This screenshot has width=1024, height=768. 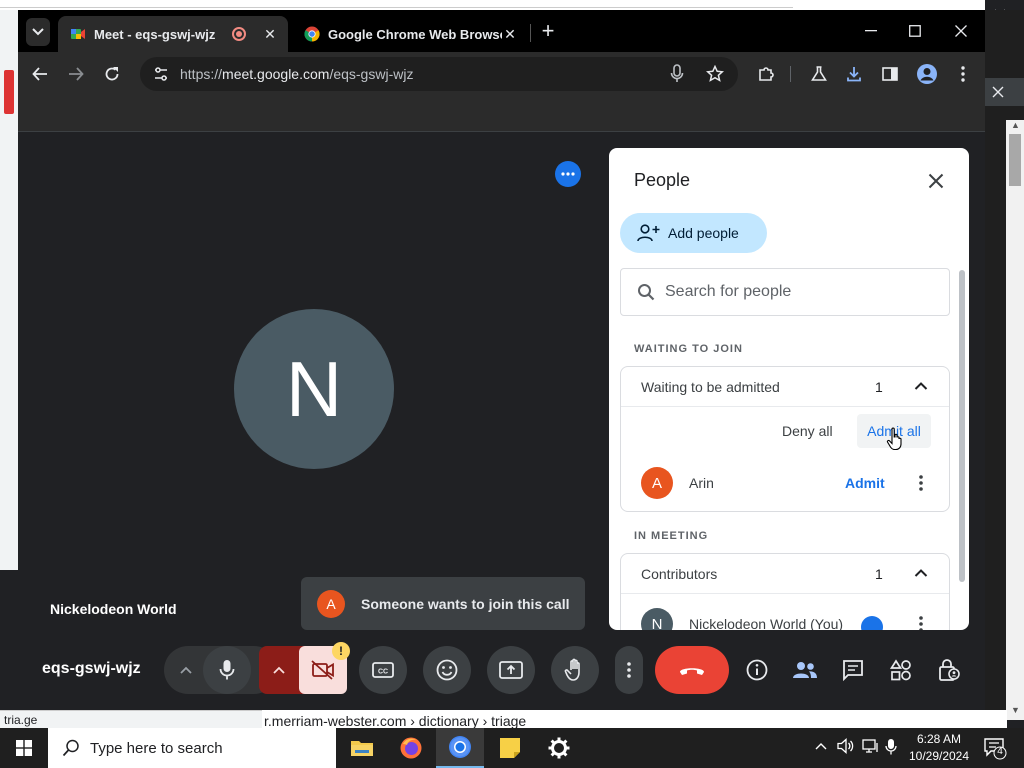 I want to click on show-hidden-icons-button, so click(x=821, y=744).